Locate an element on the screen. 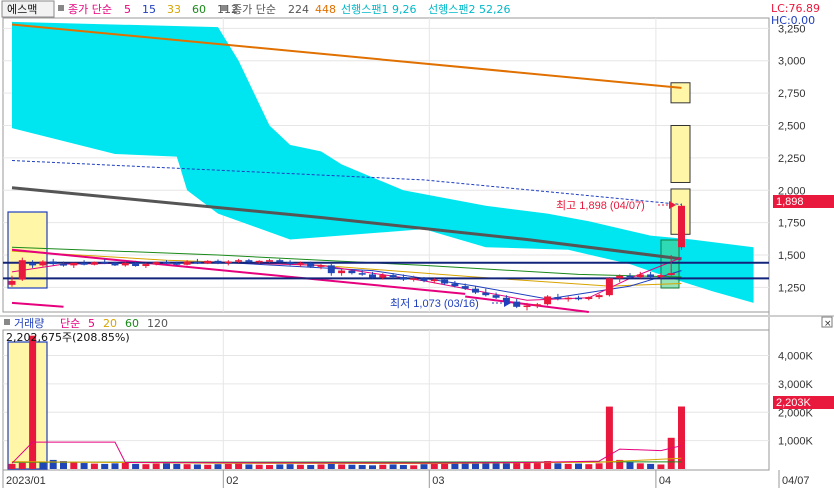 This screenshot has width=834, height=489. stock-name: 에스맥 is located at coordinates (22, 9).